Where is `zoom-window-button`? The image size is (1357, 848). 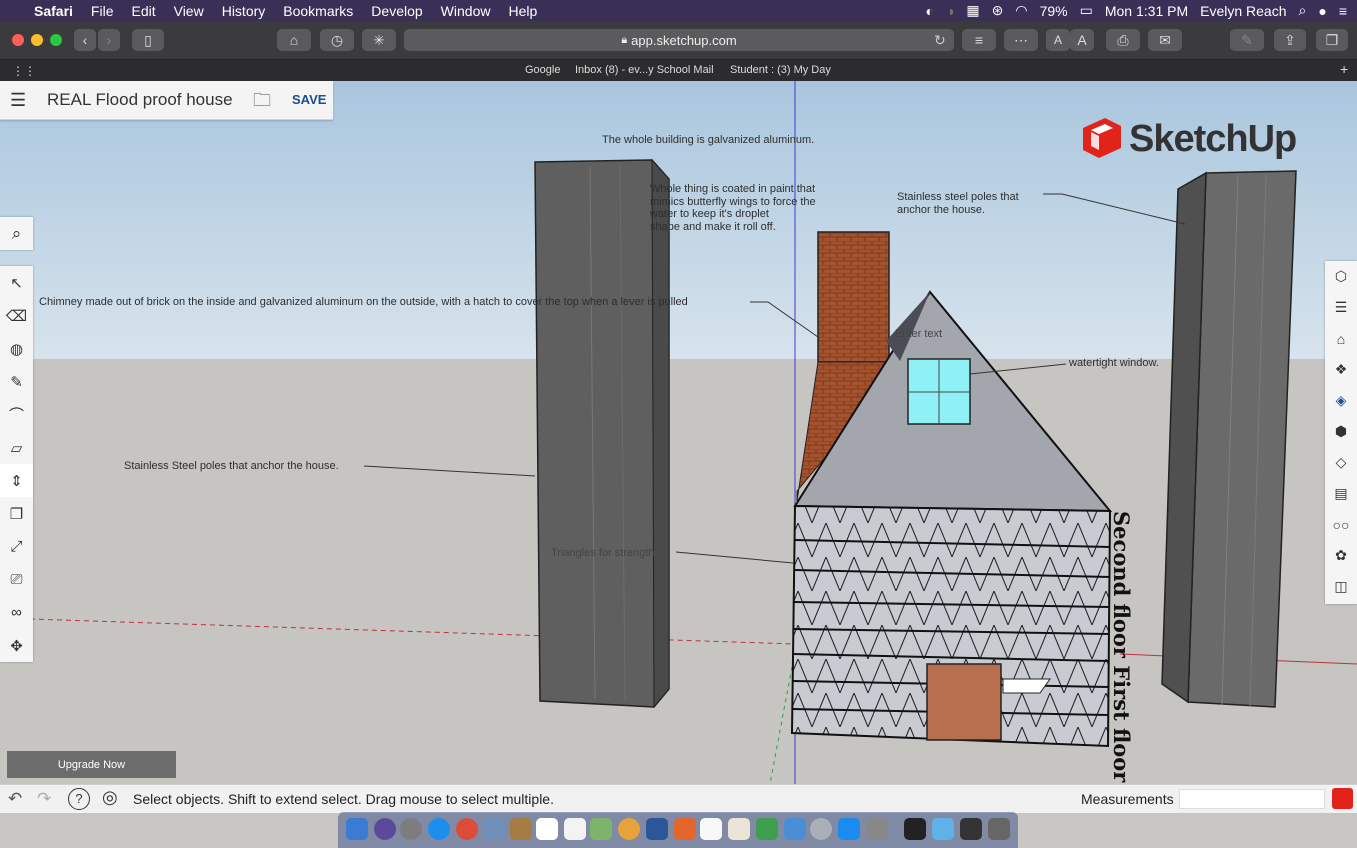 zoom-window-button is located at coordinates (56, 40).